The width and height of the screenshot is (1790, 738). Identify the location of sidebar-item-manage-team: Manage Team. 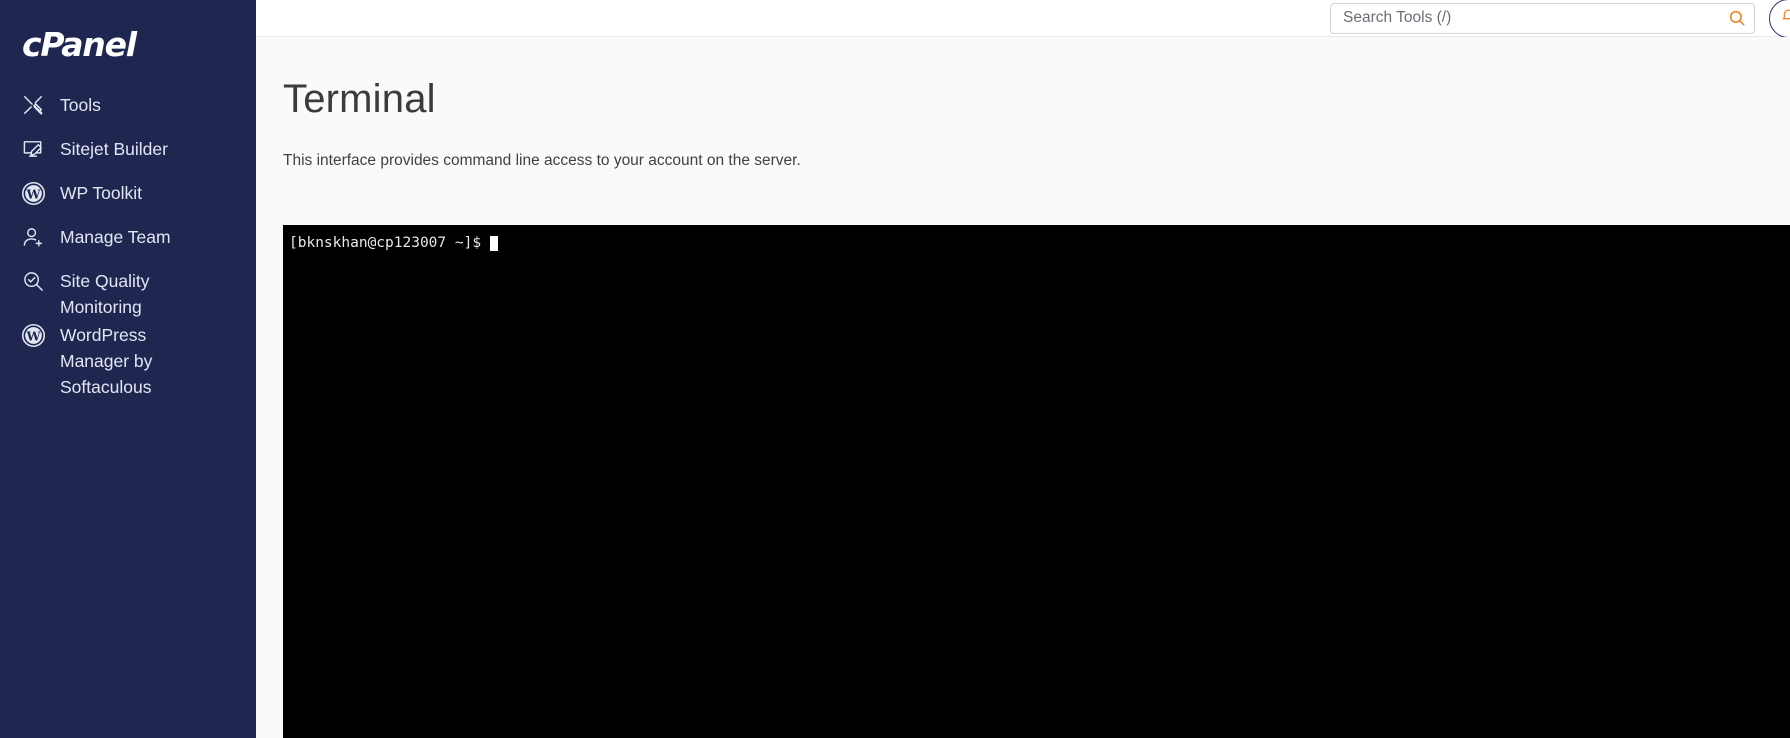
(128, 244).